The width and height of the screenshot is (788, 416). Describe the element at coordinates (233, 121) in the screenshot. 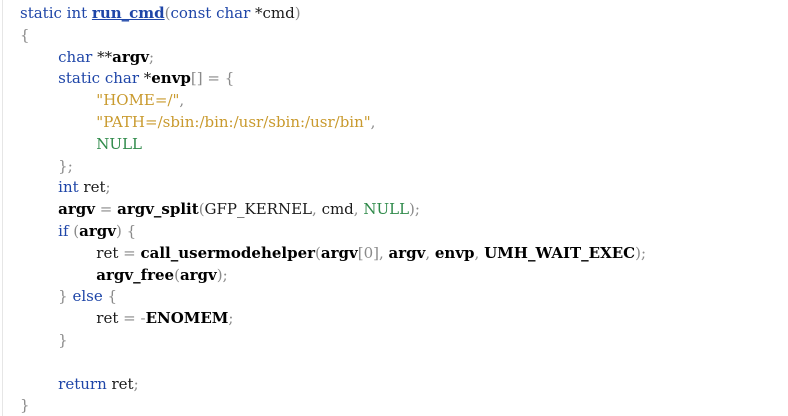

I see `code-token-str: "PATH=/sbin:/bin:/usr/sbin:/usr/bin"` at that location.